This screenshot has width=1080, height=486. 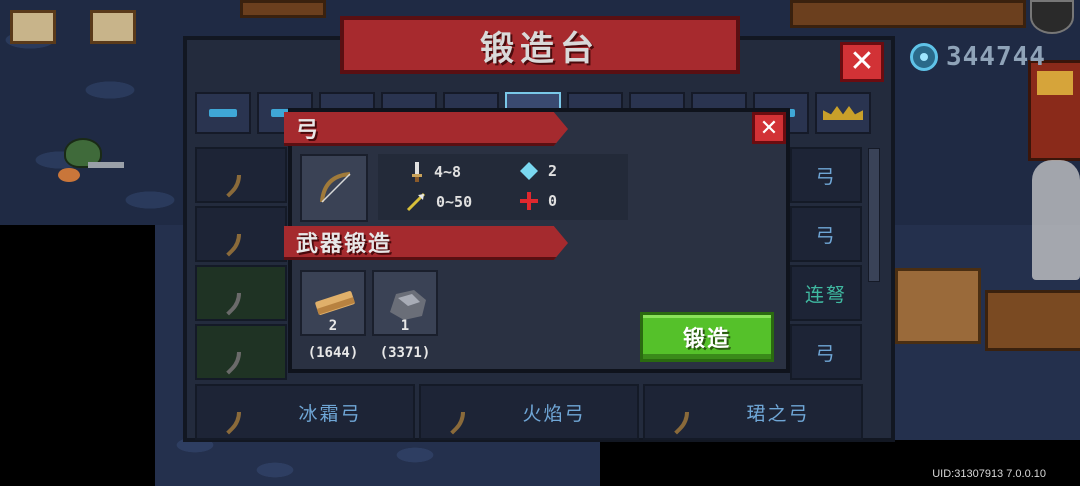 What do you see at coordinates (454, 202) in the screenshot?
I see `accuracy-value: 0~50` at bounding box center [454, 202].